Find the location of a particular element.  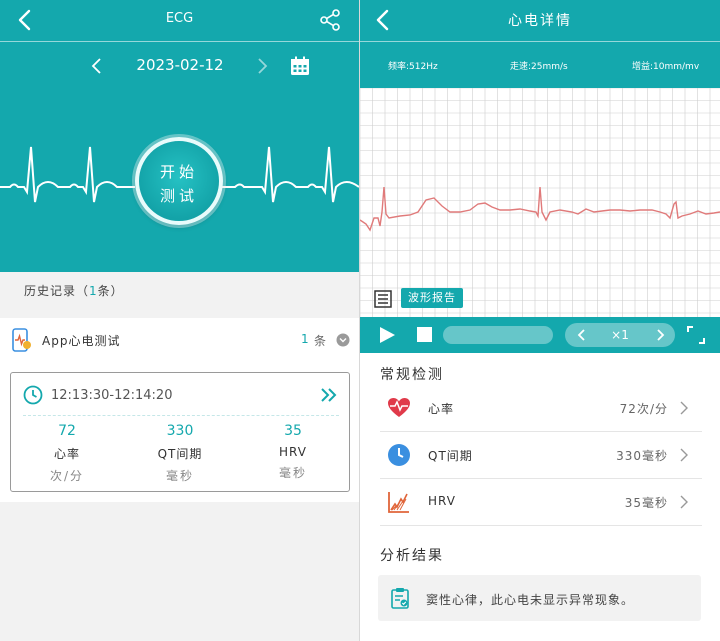

hrv-row: HRV 35毫秒 is located at coordinates (541, 502).